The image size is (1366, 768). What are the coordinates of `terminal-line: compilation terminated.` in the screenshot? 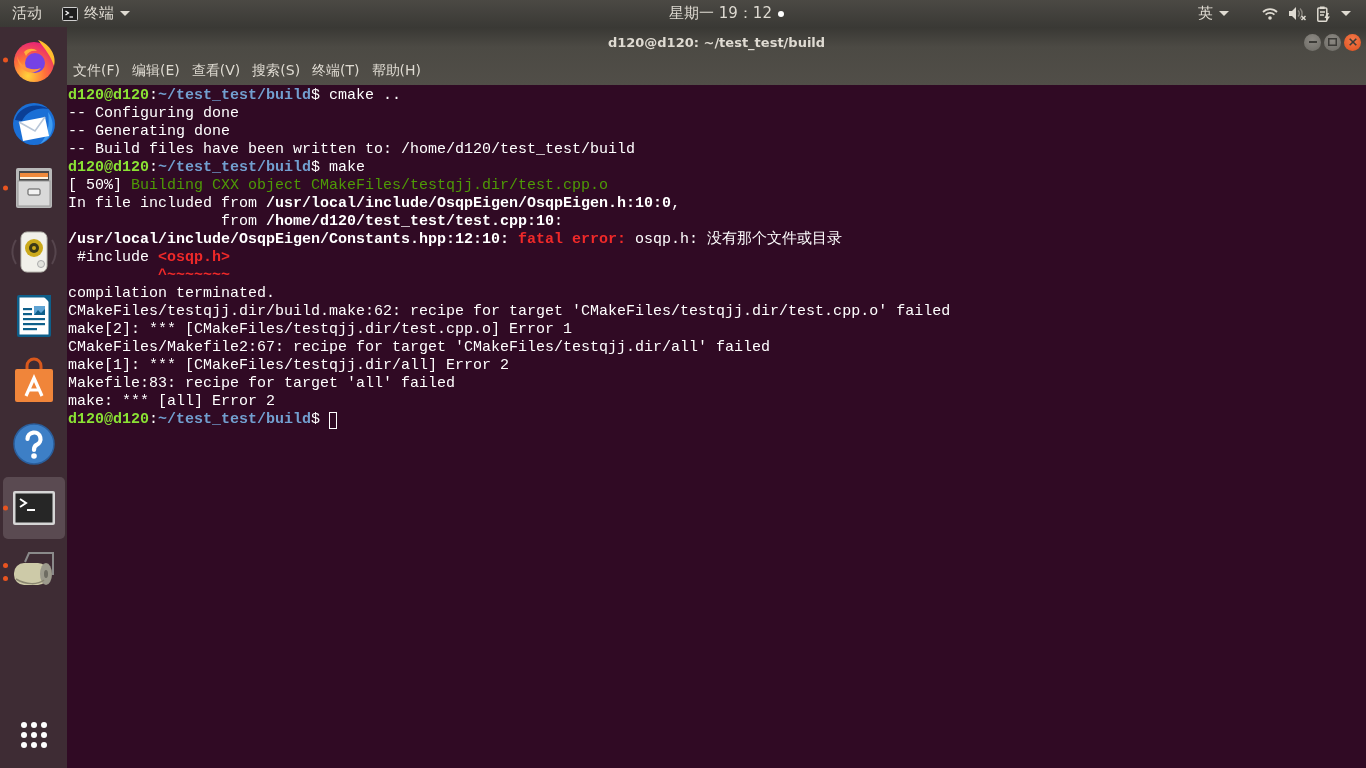 It's located at (172, 294).